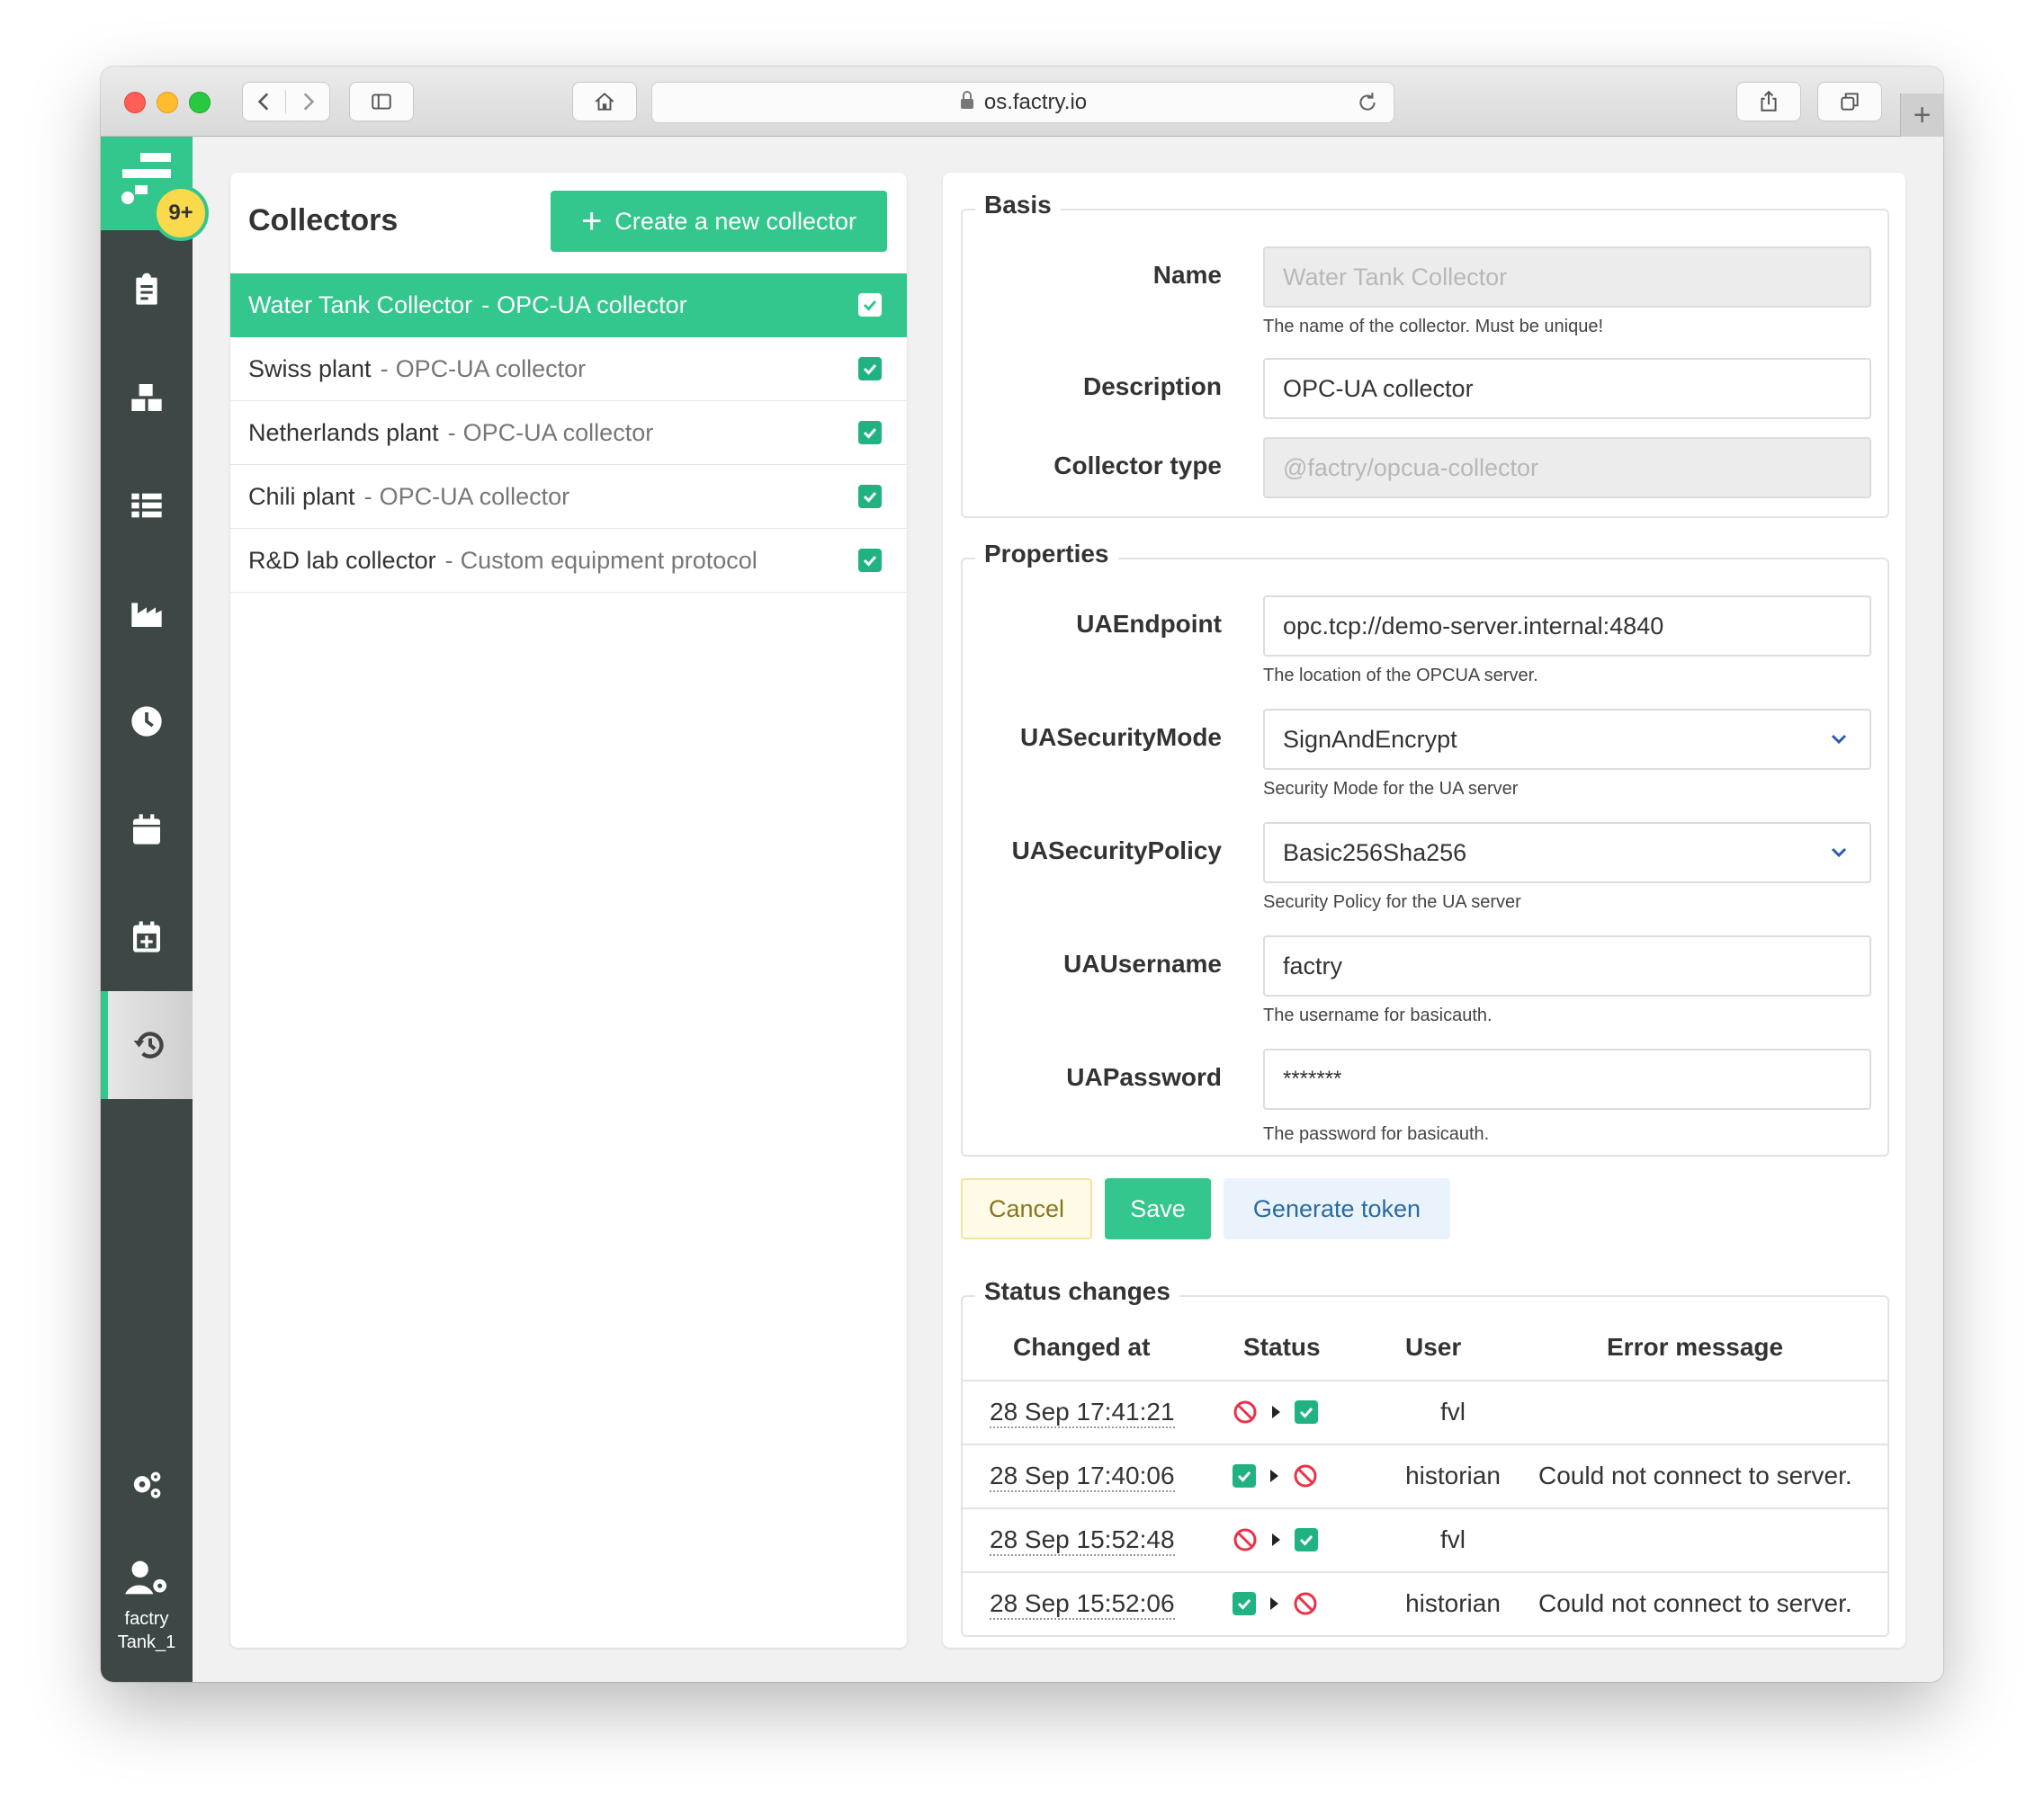  I want to click on security-policy-help: Security Policy for the UA server, so click(1392, 902).